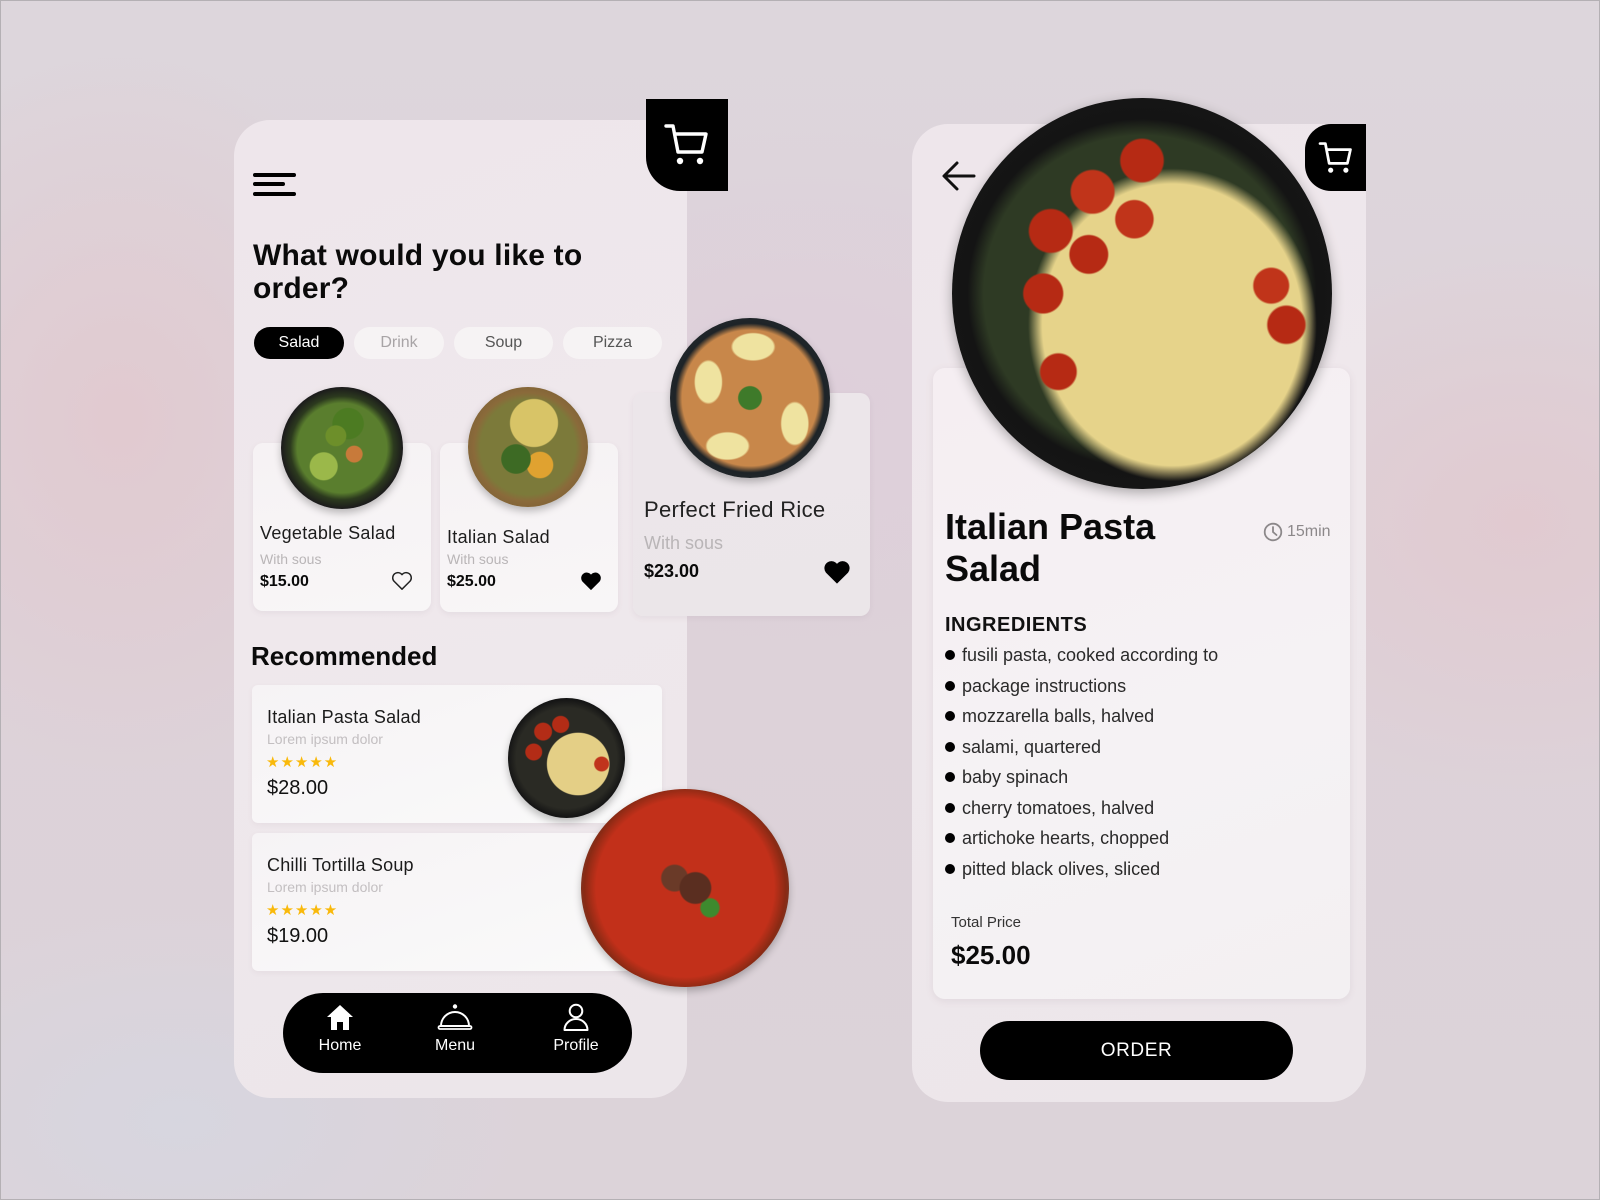 This screenshot has height=1200, width=1600. What do you see at coordinates (1081, 838) in the screenshot?
I see `ingredient-item: artichoke hearts, chopped` at bounding box center [1081, 838].